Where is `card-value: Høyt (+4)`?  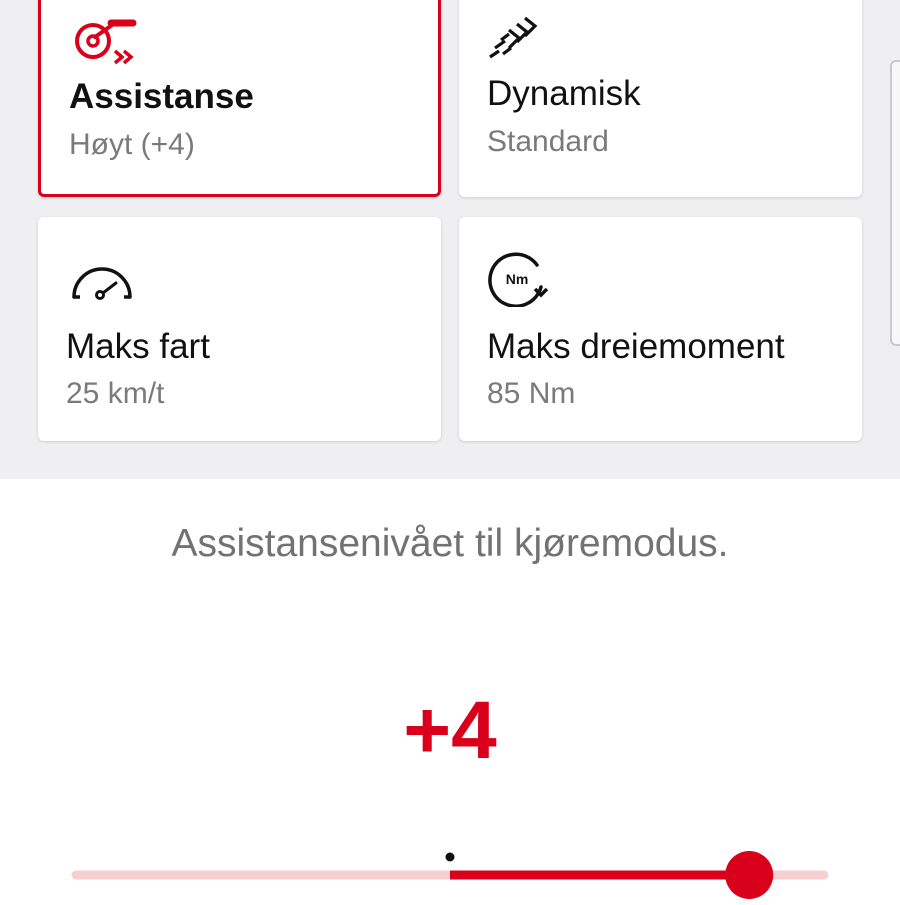 card-value: Høyt (+4) is located at coordinates (132, 144).